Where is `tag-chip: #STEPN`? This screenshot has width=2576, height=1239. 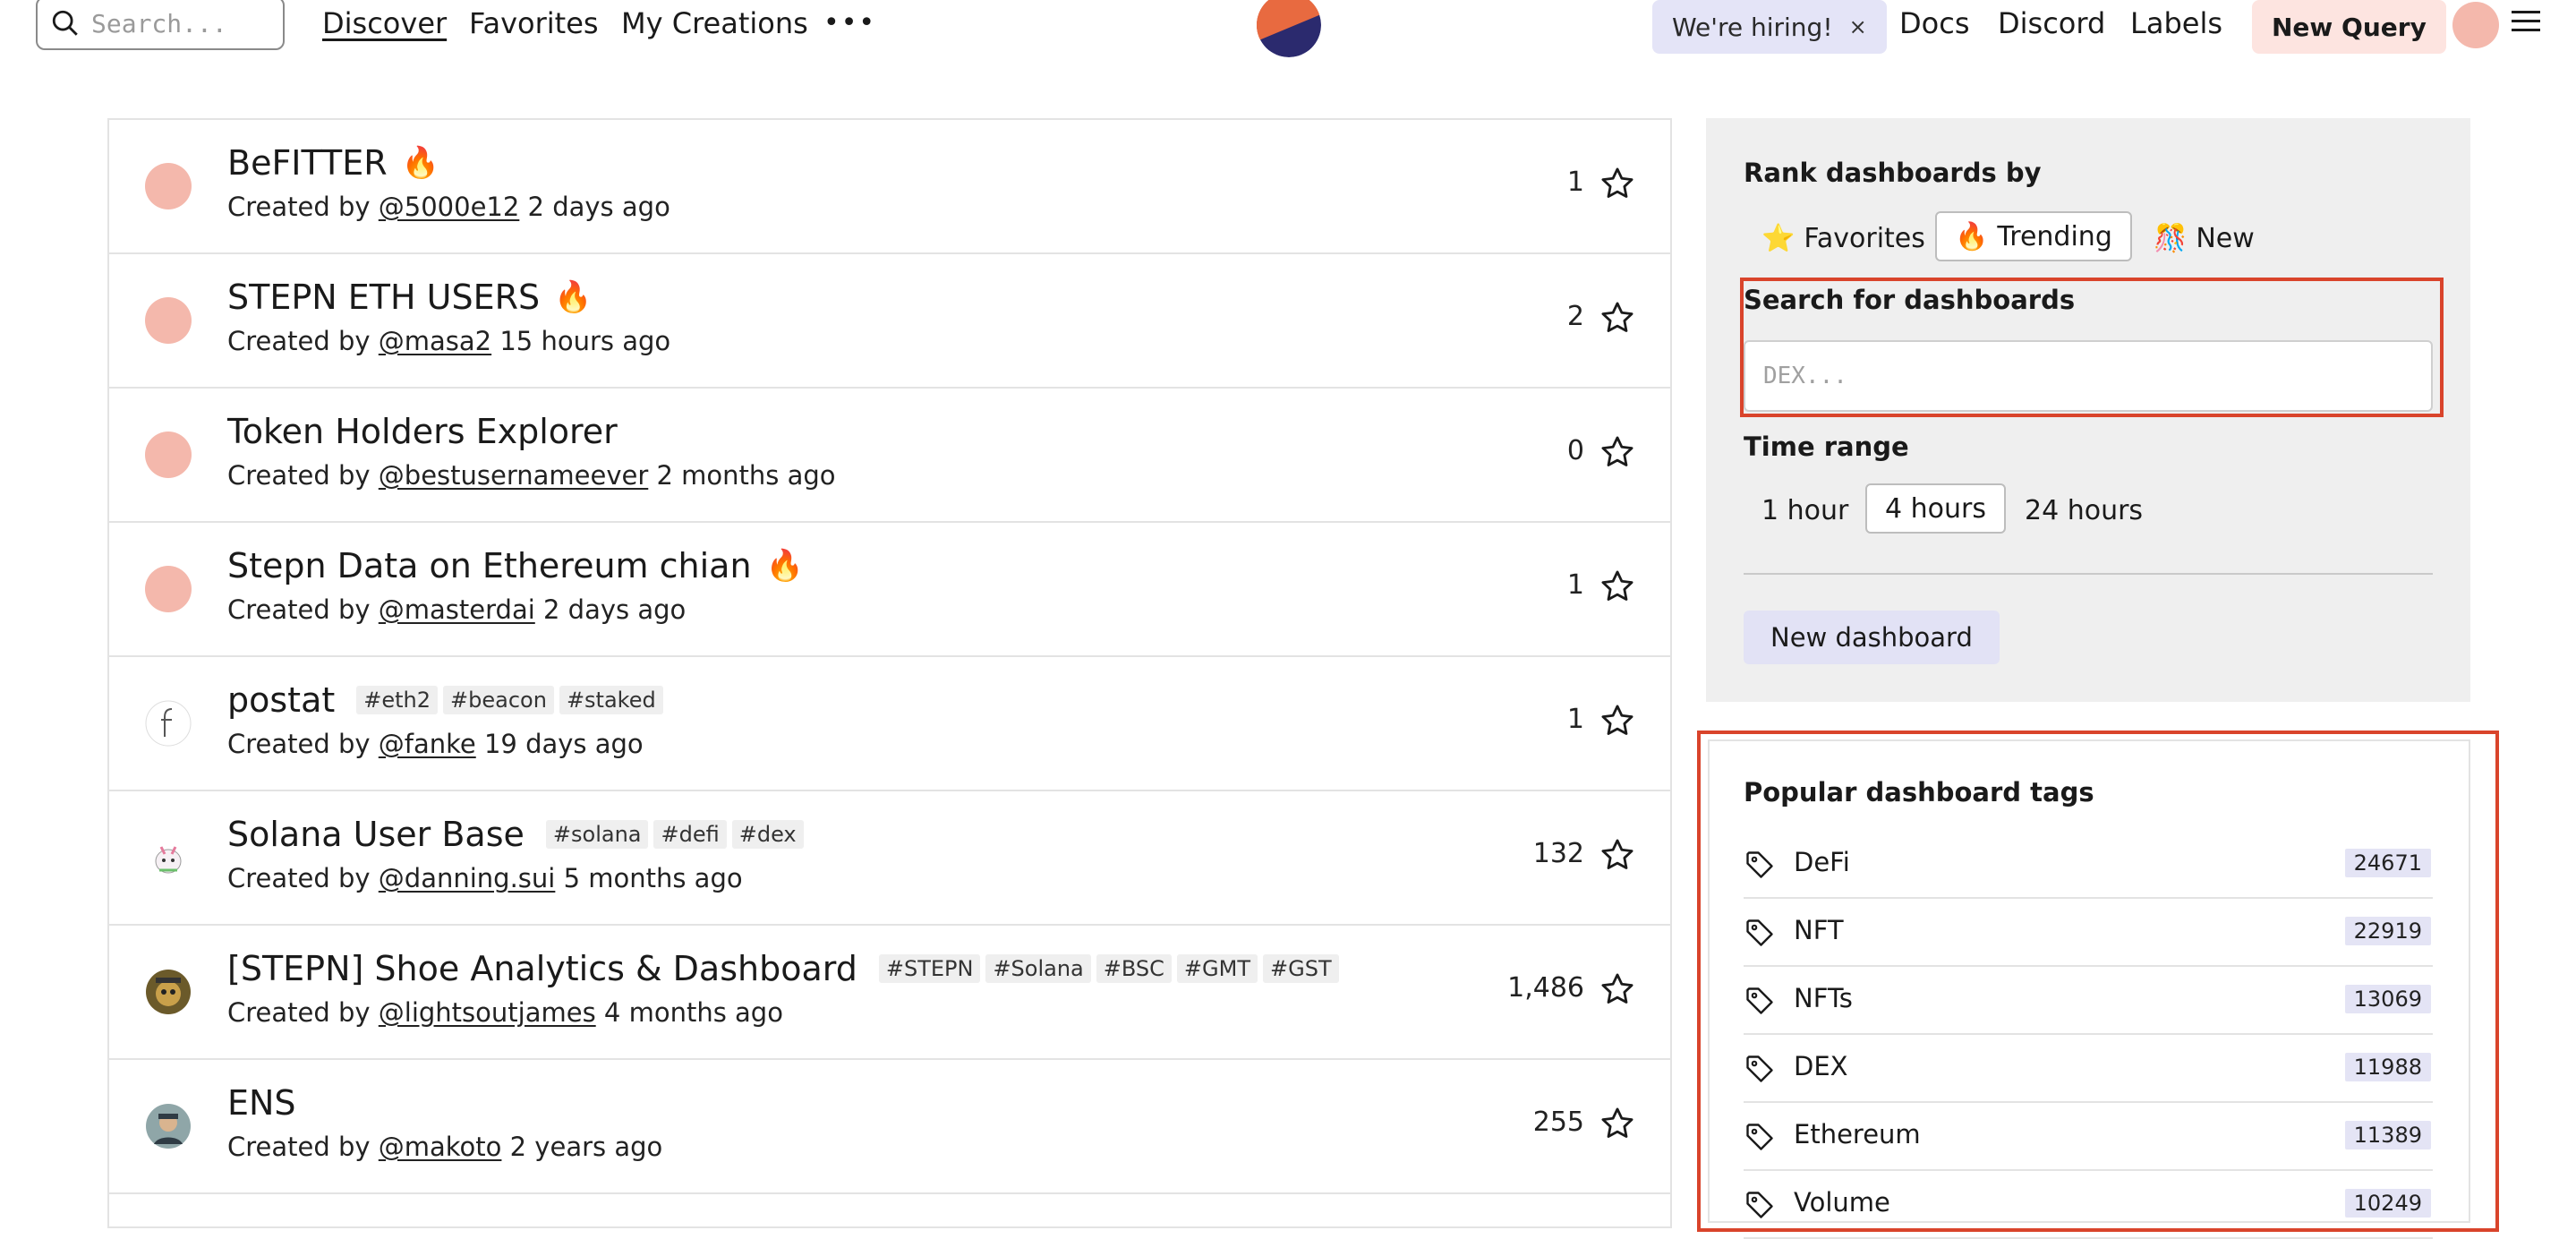 tag-chip: #STEPN is located at coordinates (929, 968).